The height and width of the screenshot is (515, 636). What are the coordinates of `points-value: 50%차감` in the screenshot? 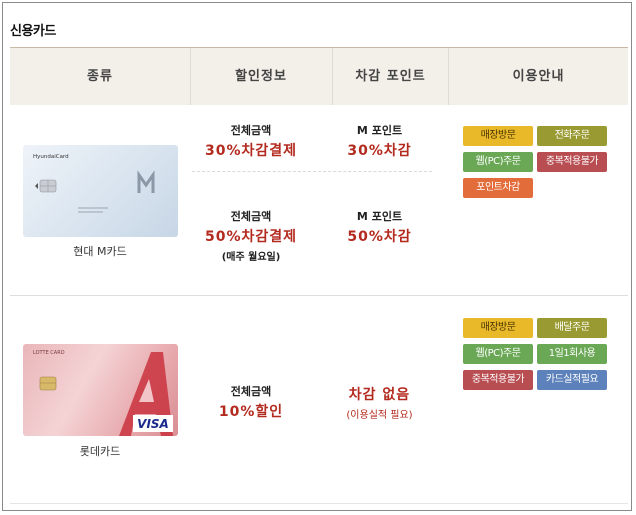 It's located at (379, 237).